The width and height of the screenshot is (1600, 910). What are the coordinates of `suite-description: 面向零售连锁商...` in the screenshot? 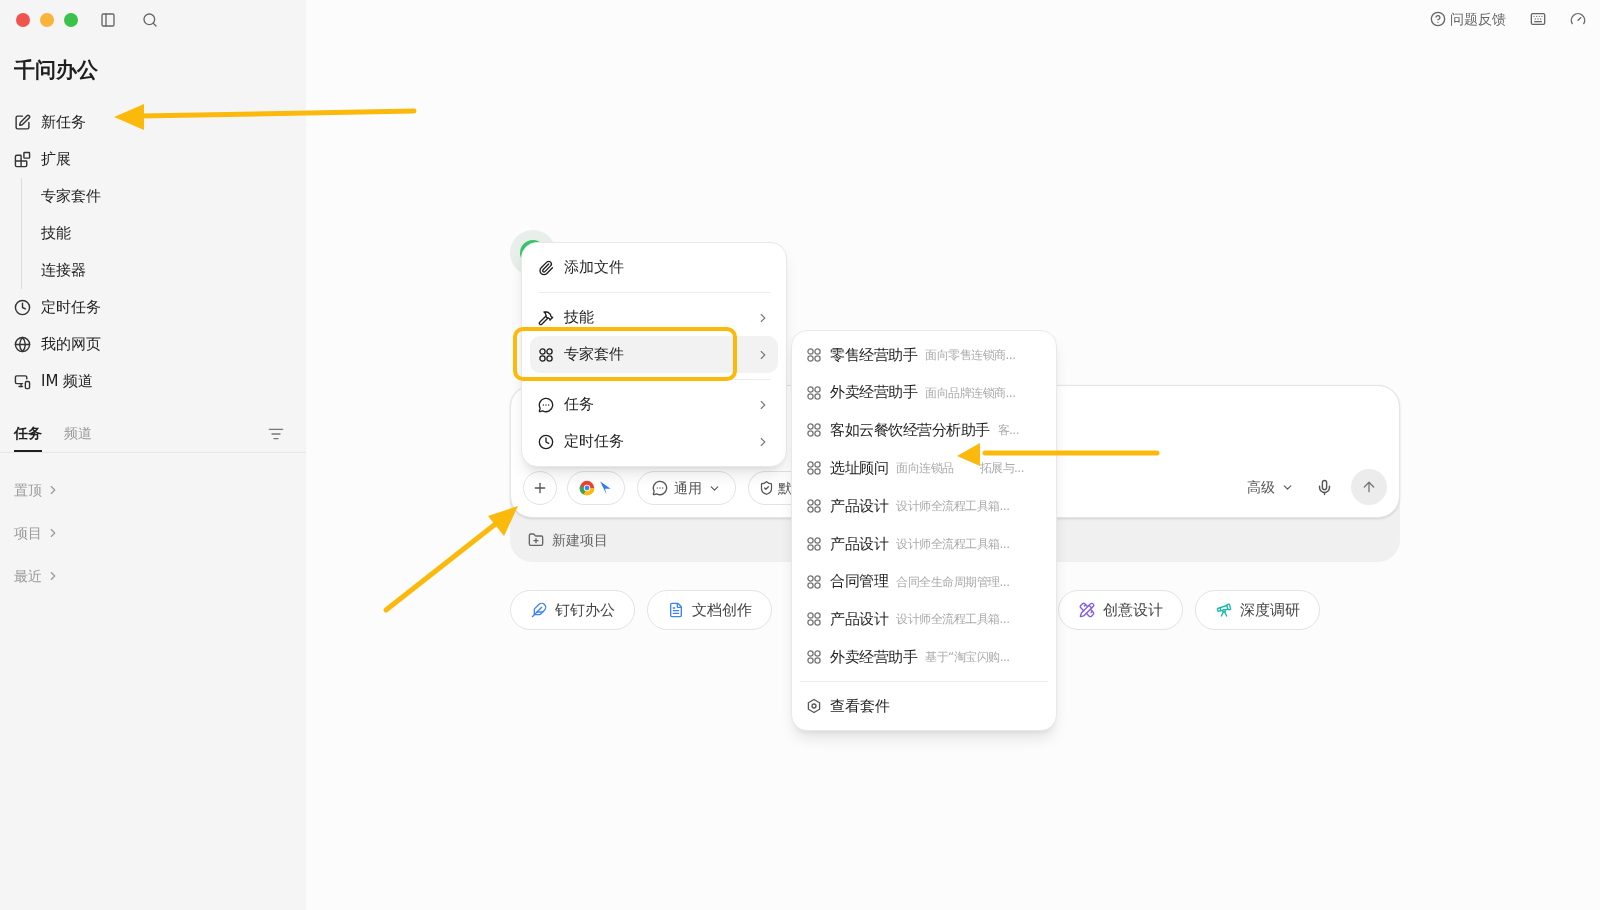 It's located at (970, 355).